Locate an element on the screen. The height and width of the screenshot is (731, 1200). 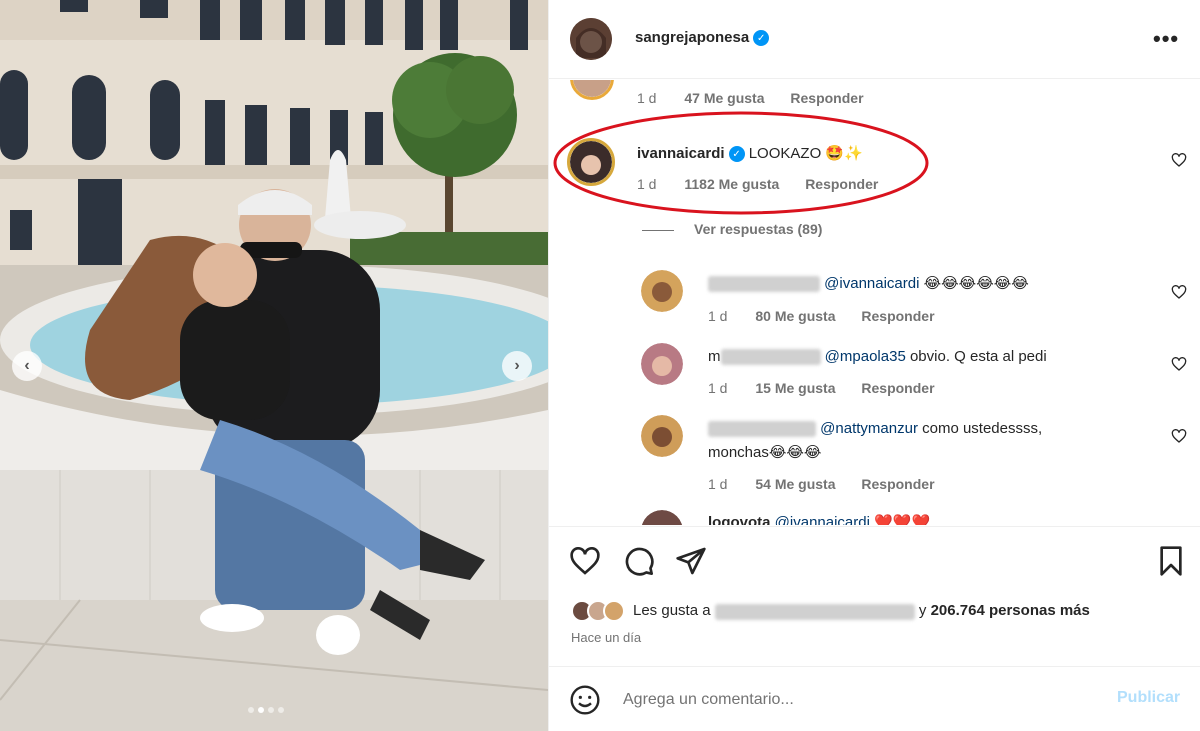
author-avatar is located at coordinates (591, 39).